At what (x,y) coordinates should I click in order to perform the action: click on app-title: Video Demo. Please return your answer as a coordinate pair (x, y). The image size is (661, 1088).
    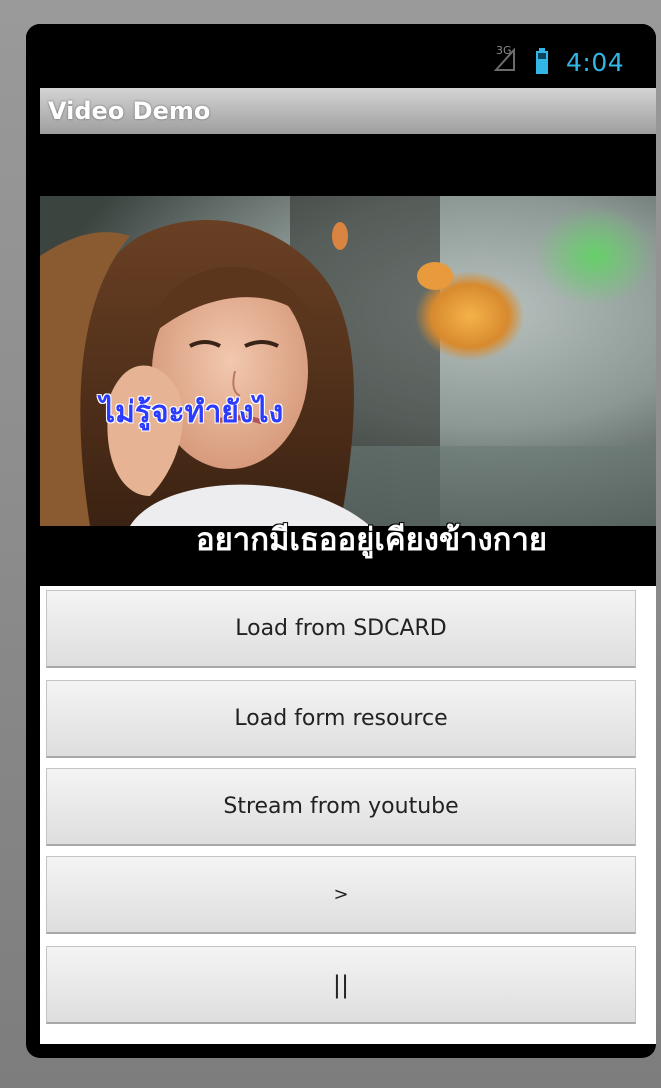
    Looking at the image, I should click on (129, 111).